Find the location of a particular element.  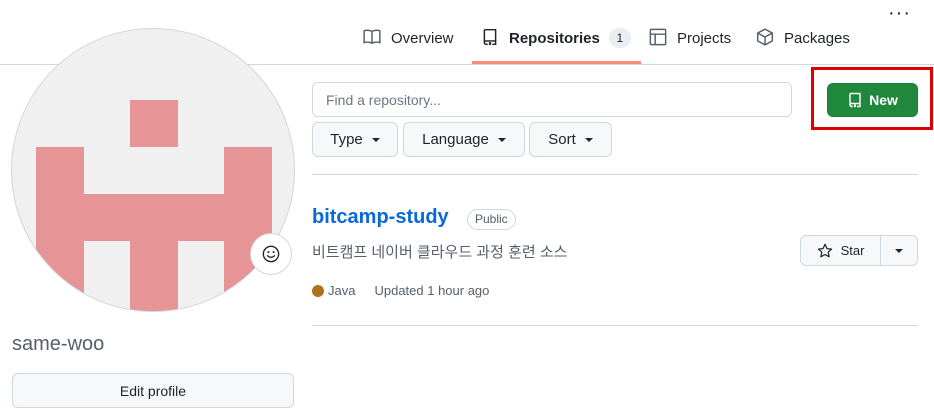

repositories-count-badge: 1 is located at coordinates (619, 38).